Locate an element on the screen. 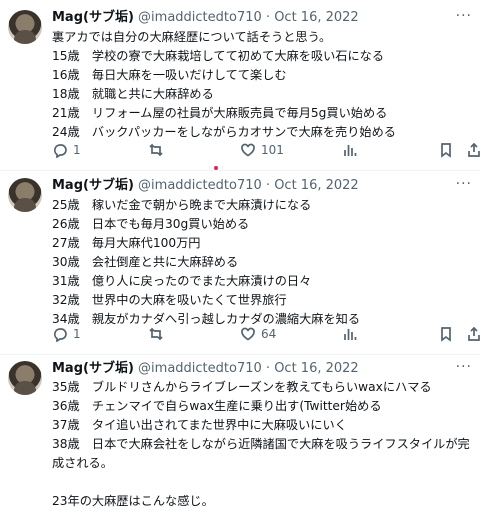 The width and height of the screenshot is (480, 511). tweet-line: 38歳 日本で大麻会社をしながら近隣諸国で大麻を吸うライフスタイルが完 is located at coordinates (261, 444).